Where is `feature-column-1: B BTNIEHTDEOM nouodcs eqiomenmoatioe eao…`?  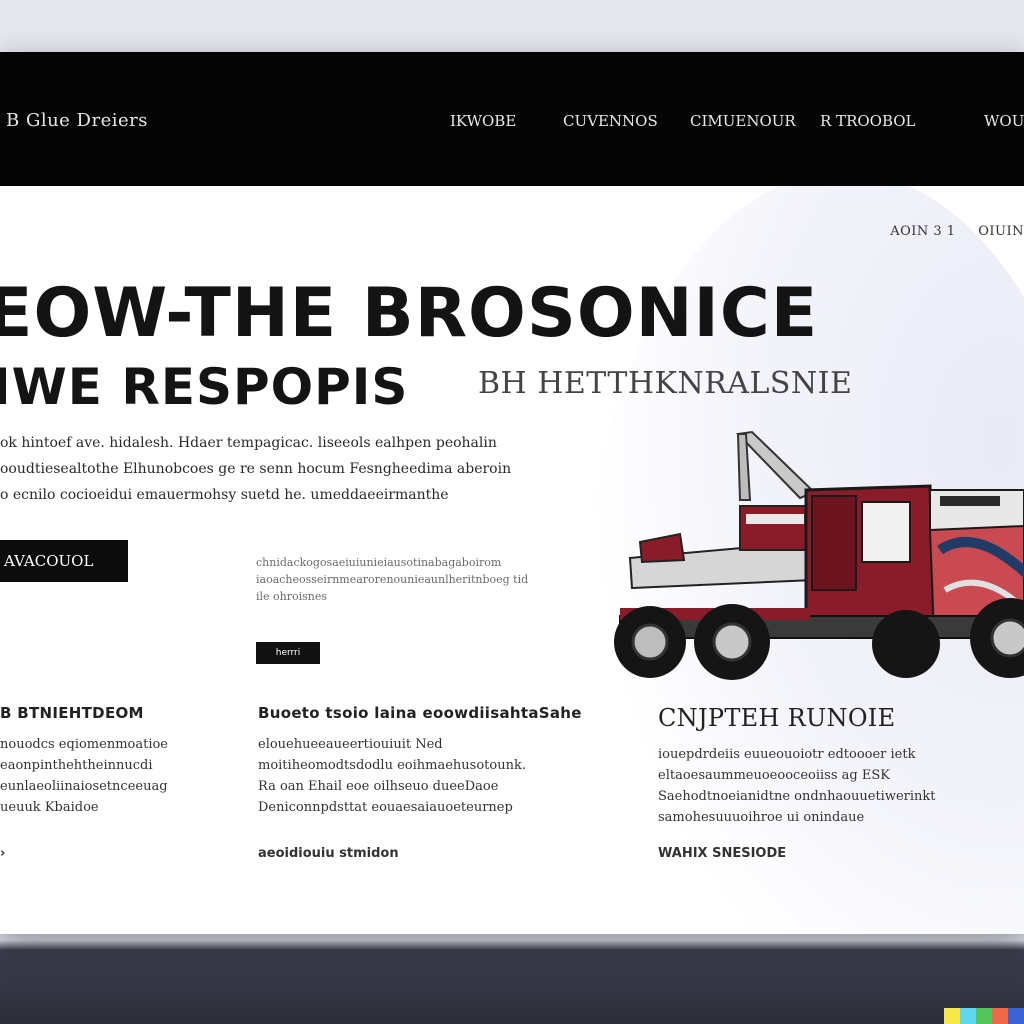 feature-column-1: B BTNIEHTDEOM nouodcs eqiomenmoatioe eao… is located at coordinates (100, 782).